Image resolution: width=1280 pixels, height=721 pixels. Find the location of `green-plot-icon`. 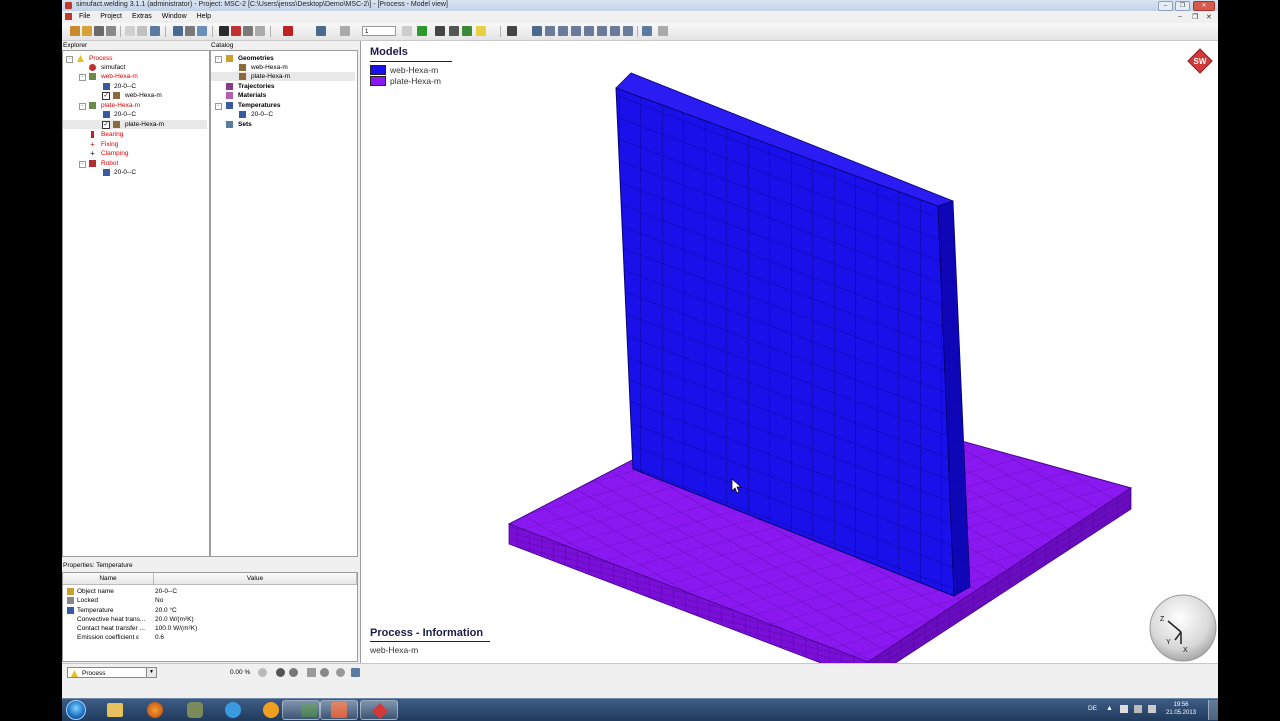

green-plot-icon is located at coordinates (422, 31).